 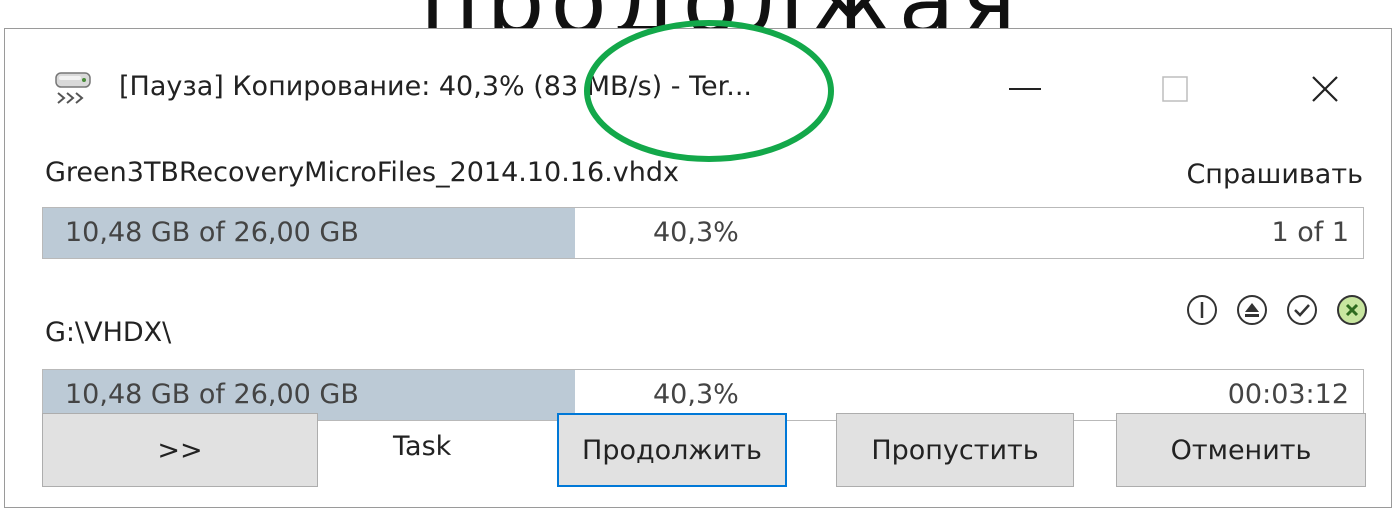 What do you see at coordinates (696, 394) in the screenshot?
I see `total-progress-percent: 40,3%` at bounding box center [696, 394].